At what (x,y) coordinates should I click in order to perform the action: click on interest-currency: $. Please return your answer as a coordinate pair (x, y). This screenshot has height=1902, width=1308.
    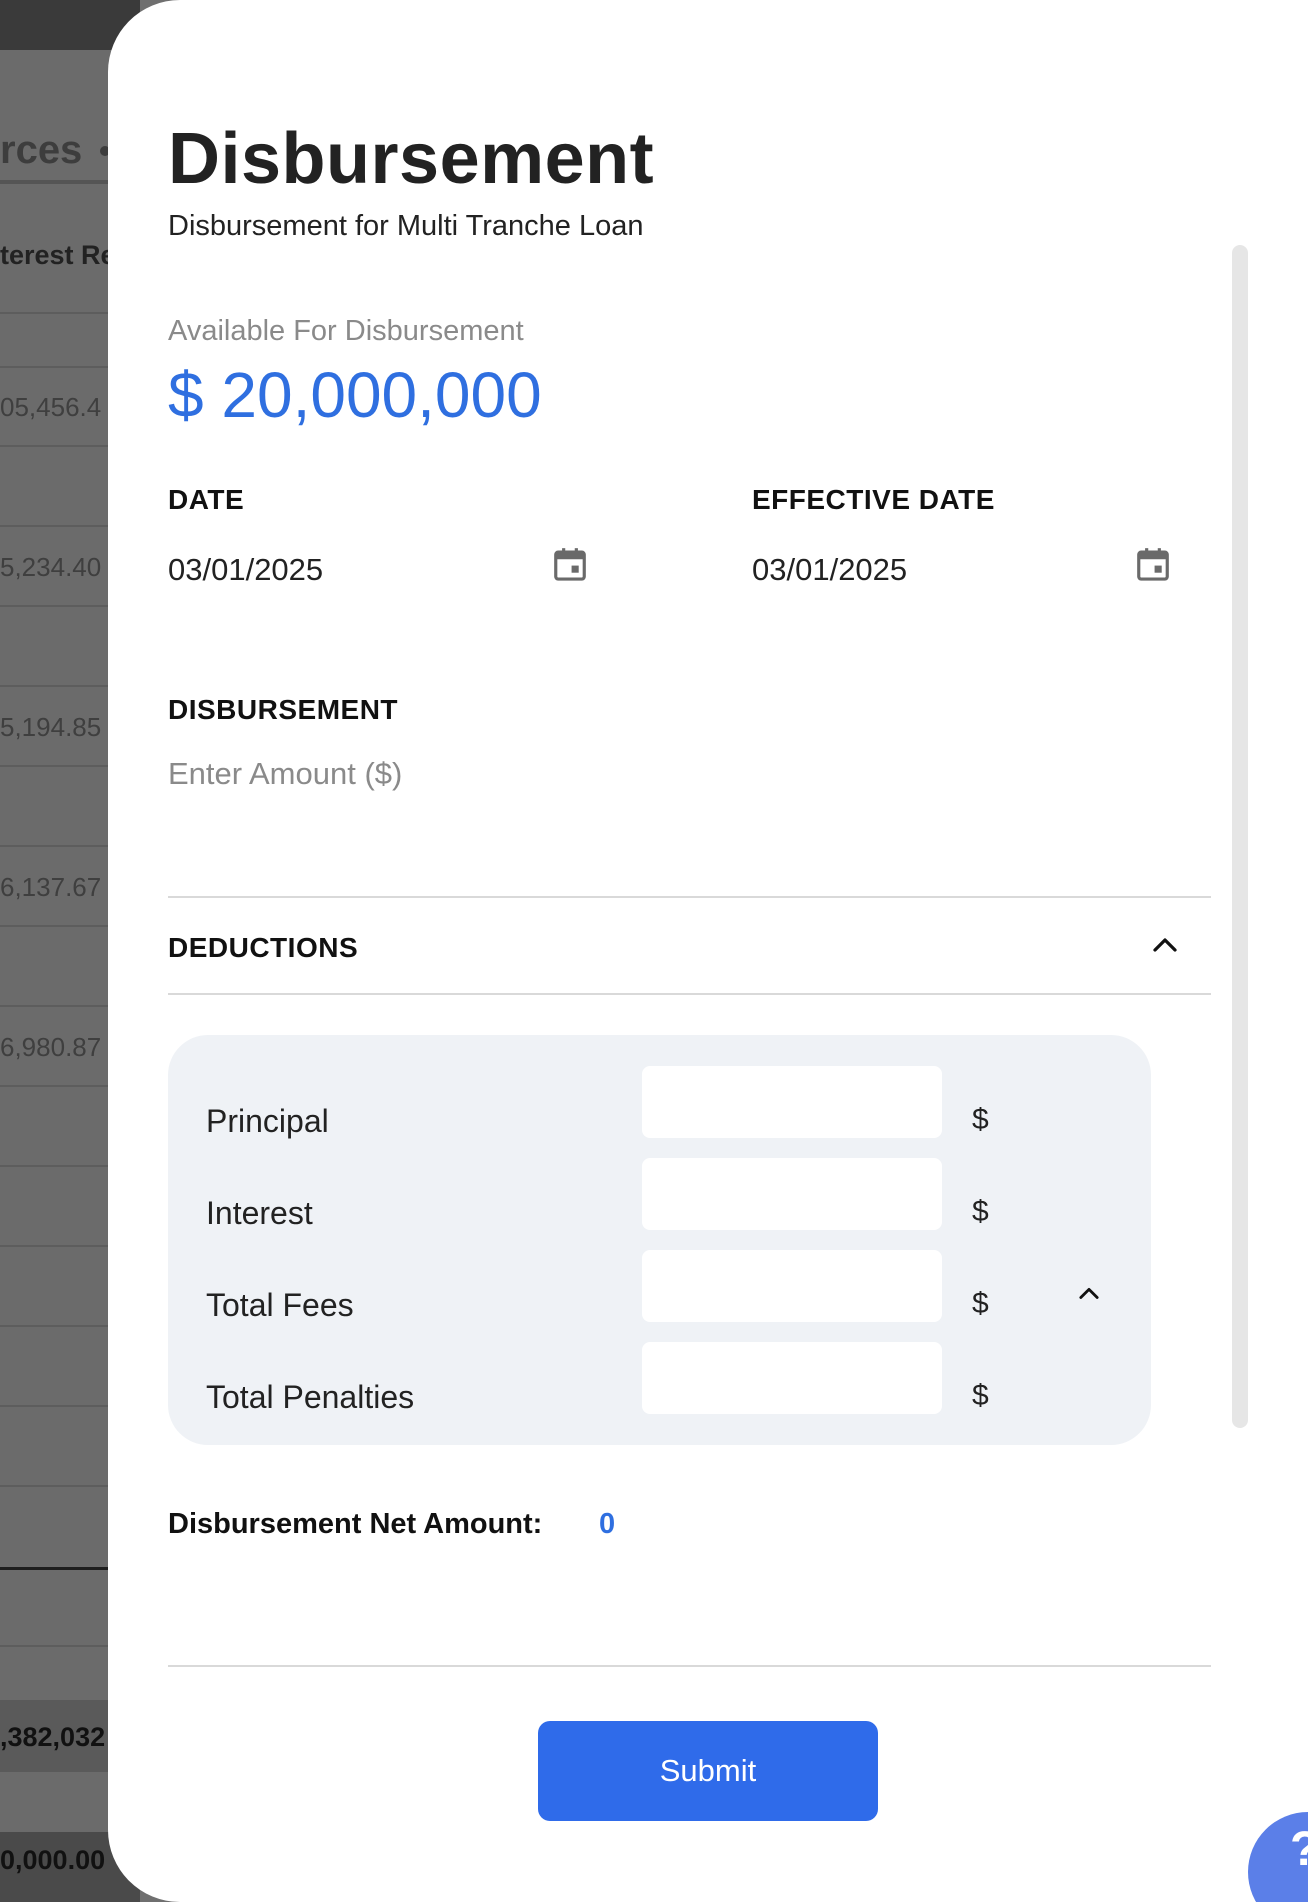
    Looking at the image, I should click on (980, 1211).